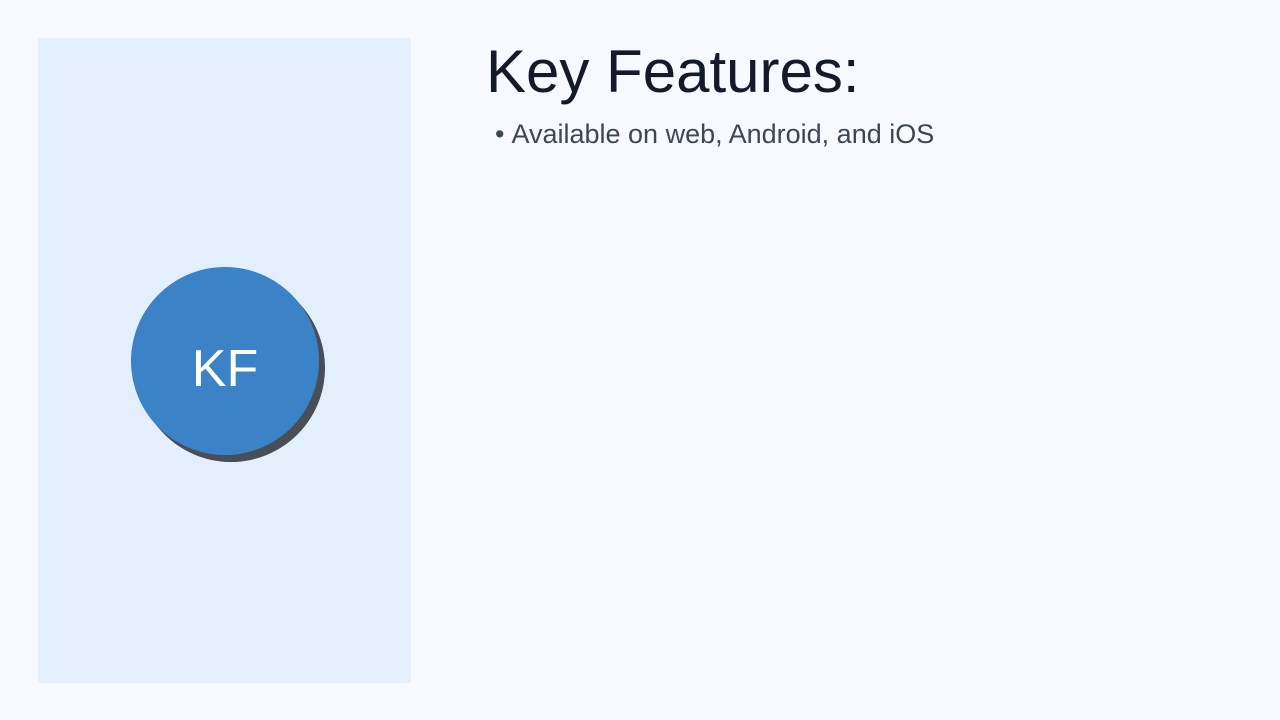 The height and width of the screenshot is (720, 1280). I want to click on feature-text: Available on web, Android, and iOS, so click(723, 134).